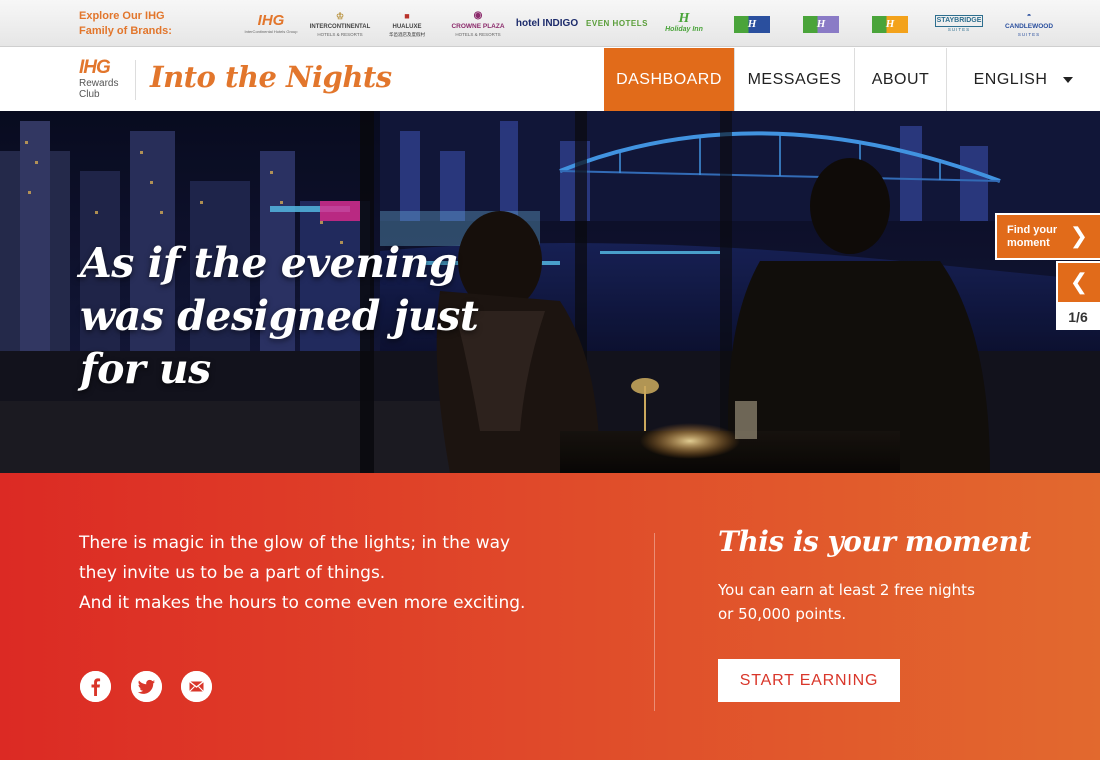 The image size is (1100, 760). I want to click on crowne-plaza-emblem-icon: ◉, so click(478, 15).